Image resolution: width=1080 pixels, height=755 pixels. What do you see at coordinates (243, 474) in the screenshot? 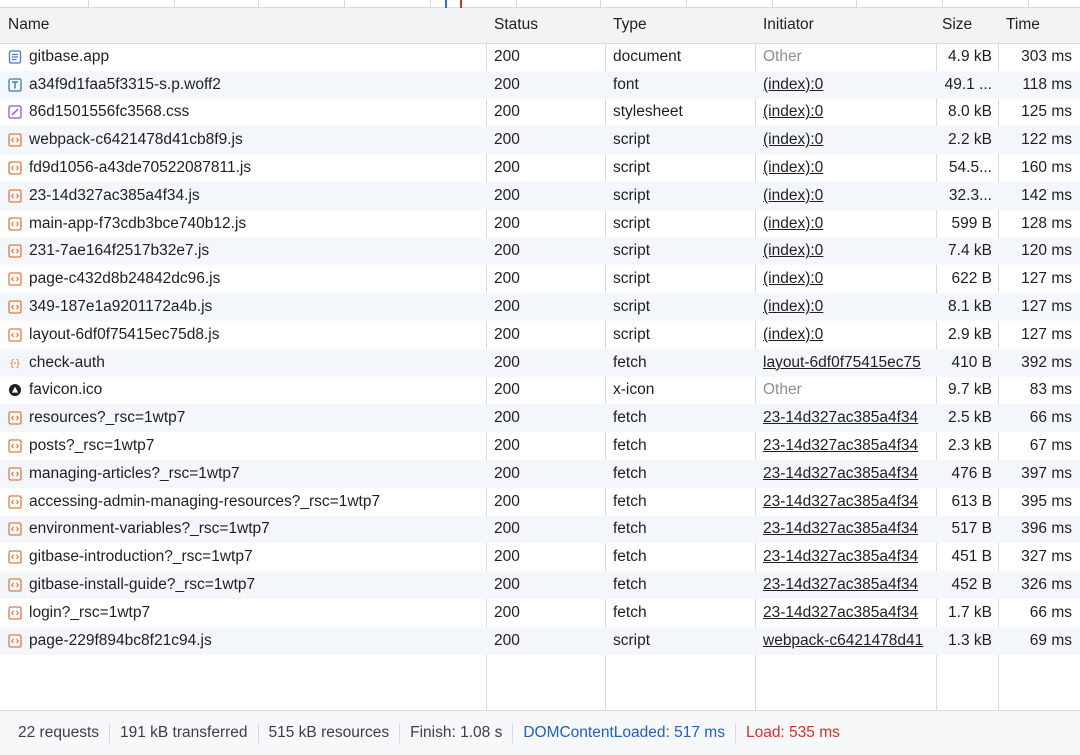
I see `request-name-cell: managing-articles?_rsc=1wtp7` at bounding box center [243, 474].